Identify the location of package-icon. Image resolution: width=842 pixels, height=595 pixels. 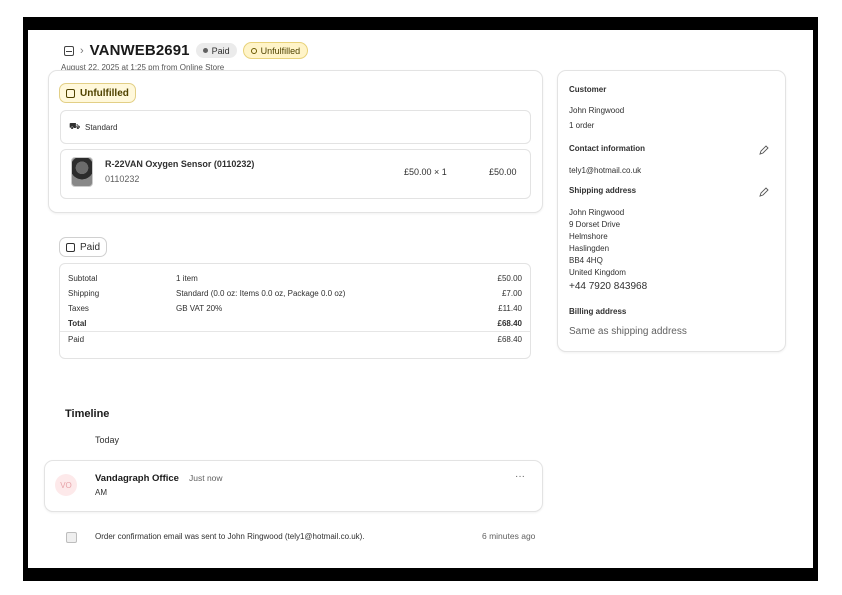
(70, 93).